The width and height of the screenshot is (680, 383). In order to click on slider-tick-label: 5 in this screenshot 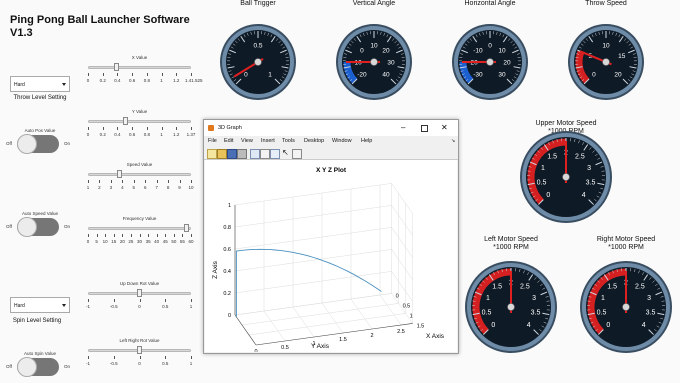, I will do `click(134, 187)`.